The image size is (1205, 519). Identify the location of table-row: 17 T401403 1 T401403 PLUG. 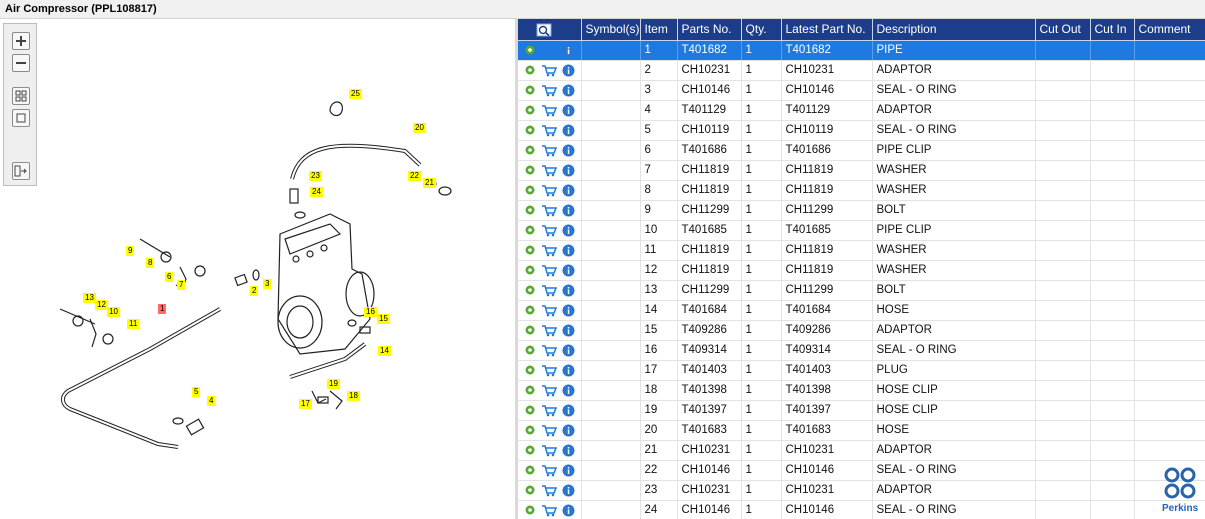
(861, 370).